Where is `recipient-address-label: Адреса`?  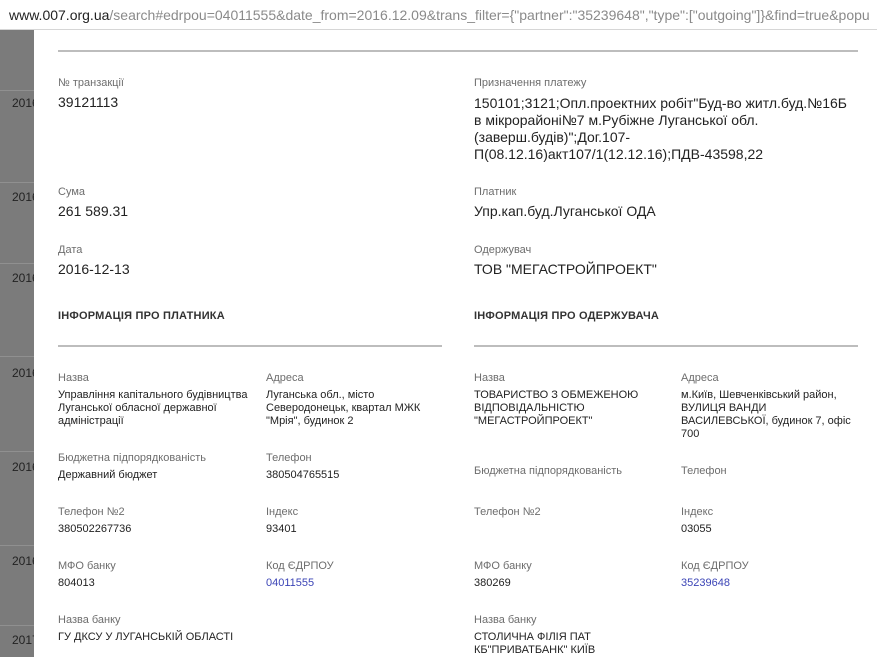
recipient-address-label: Адреса is located at coordinates (700, 378).